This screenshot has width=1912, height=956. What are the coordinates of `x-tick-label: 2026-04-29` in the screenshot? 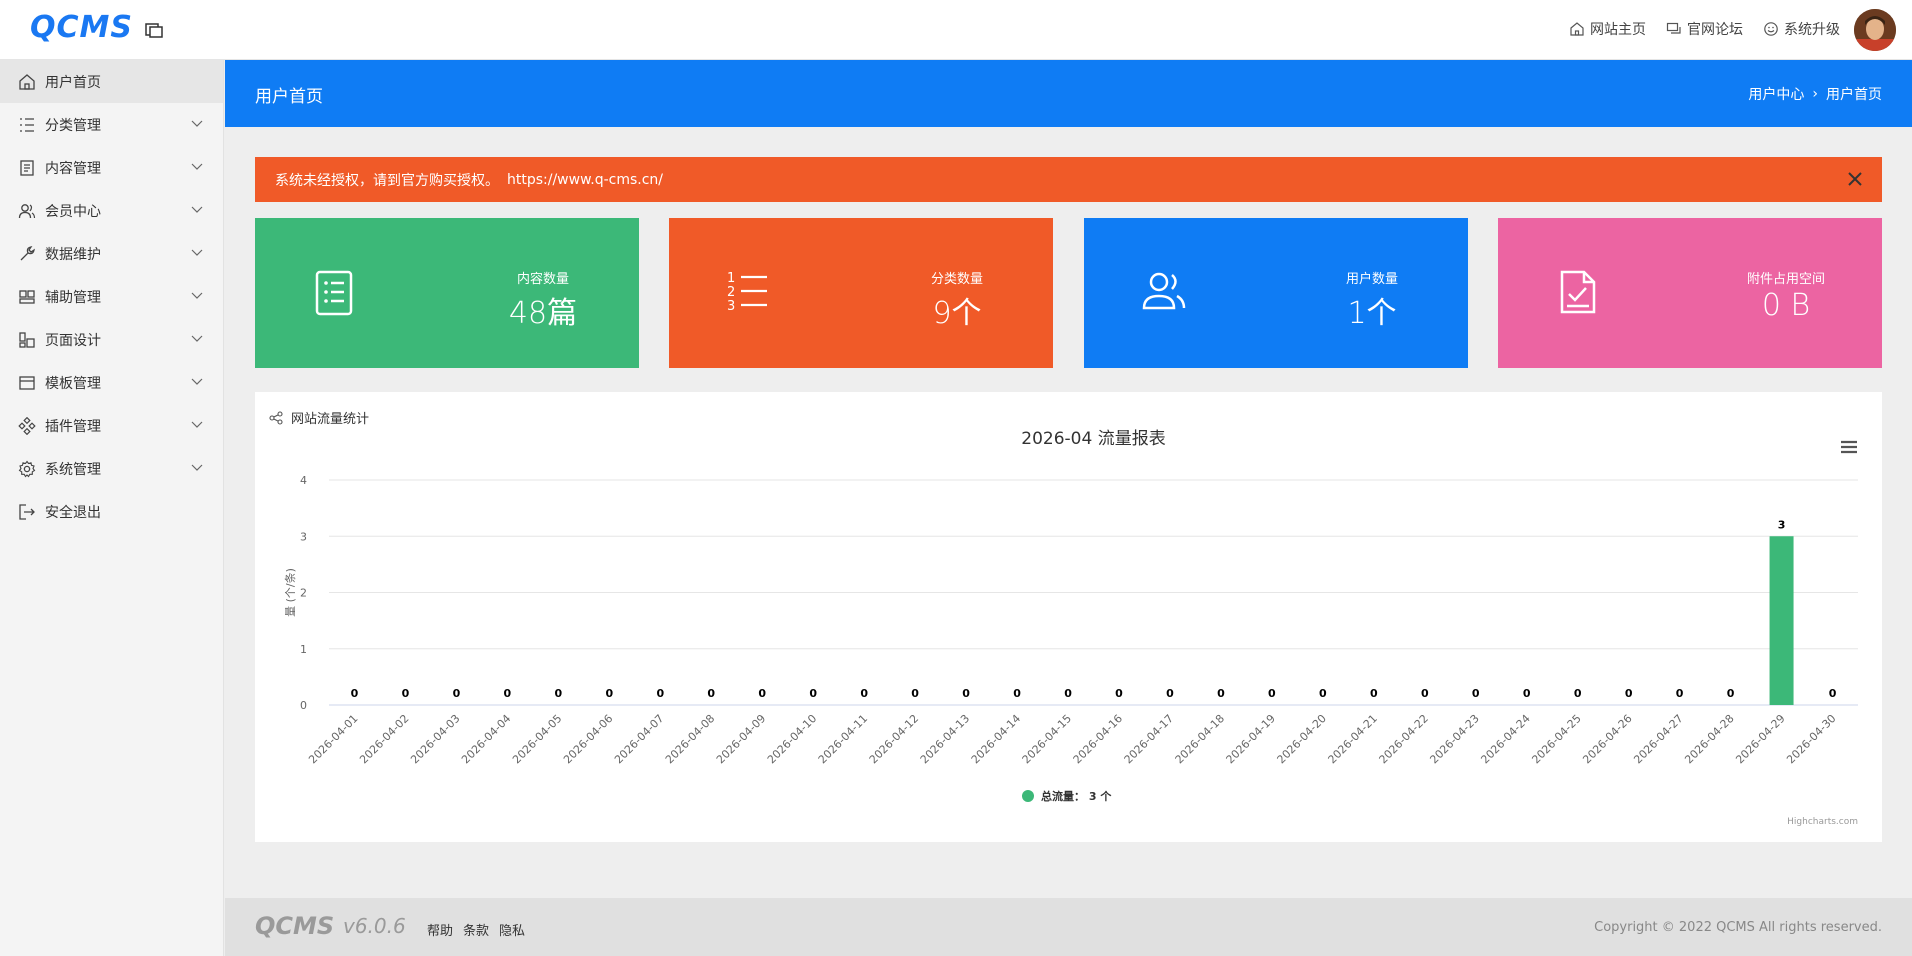 It's located at (1760, 739).